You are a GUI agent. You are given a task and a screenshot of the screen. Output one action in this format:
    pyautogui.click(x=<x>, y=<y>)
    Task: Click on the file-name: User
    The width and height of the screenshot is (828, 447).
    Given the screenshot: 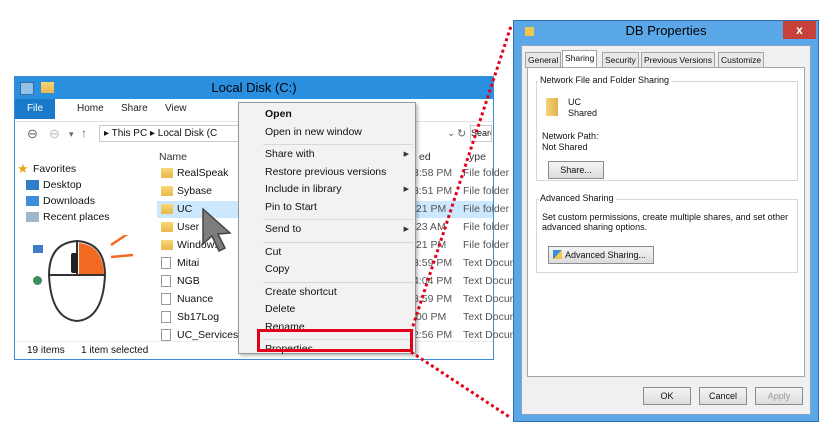 What is the action you would take?
    pyautogui.click(x=188, y=227)
    